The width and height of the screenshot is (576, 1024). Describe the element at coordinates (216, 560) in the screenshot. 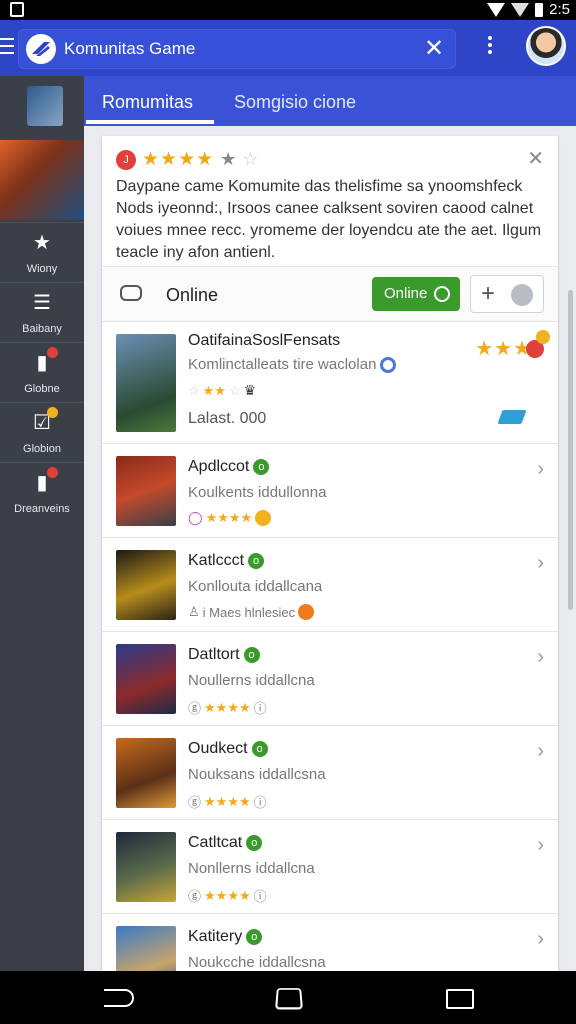

I see `game-title-text: Katlccct` at that location.